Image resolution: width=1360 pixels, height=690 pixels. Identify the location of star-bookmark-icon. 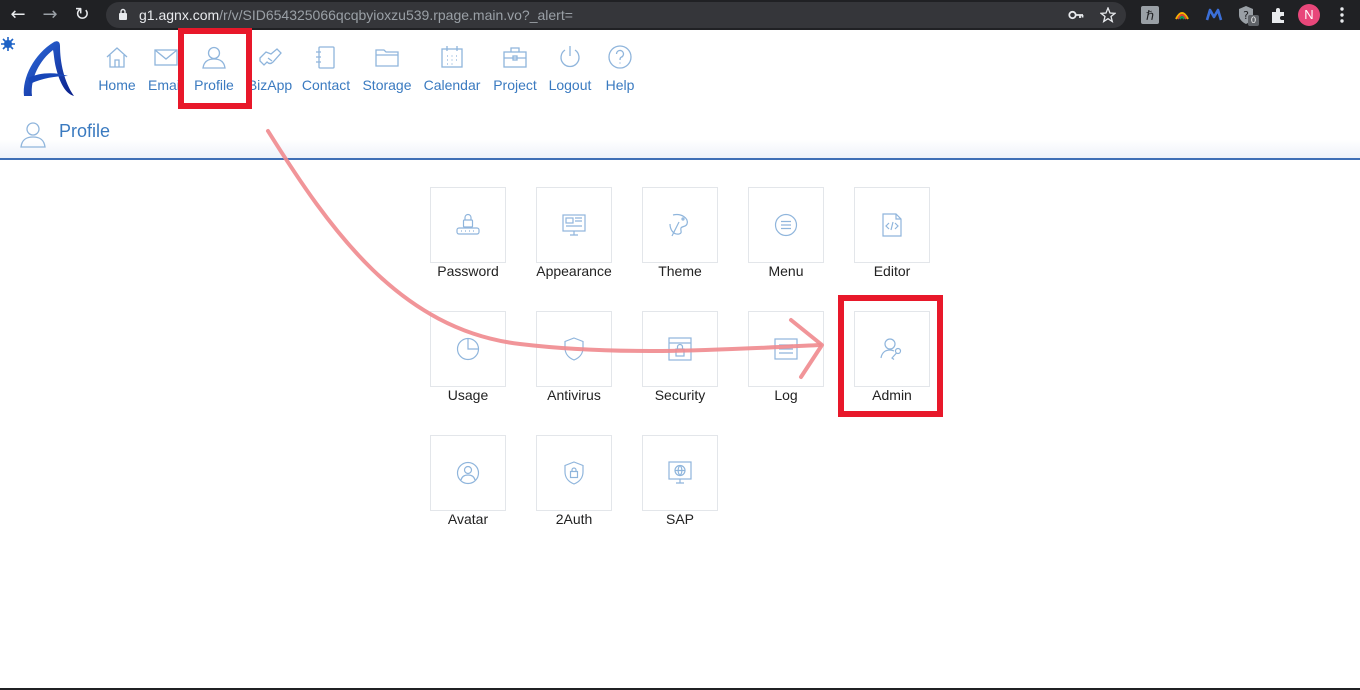
(1108, 15).